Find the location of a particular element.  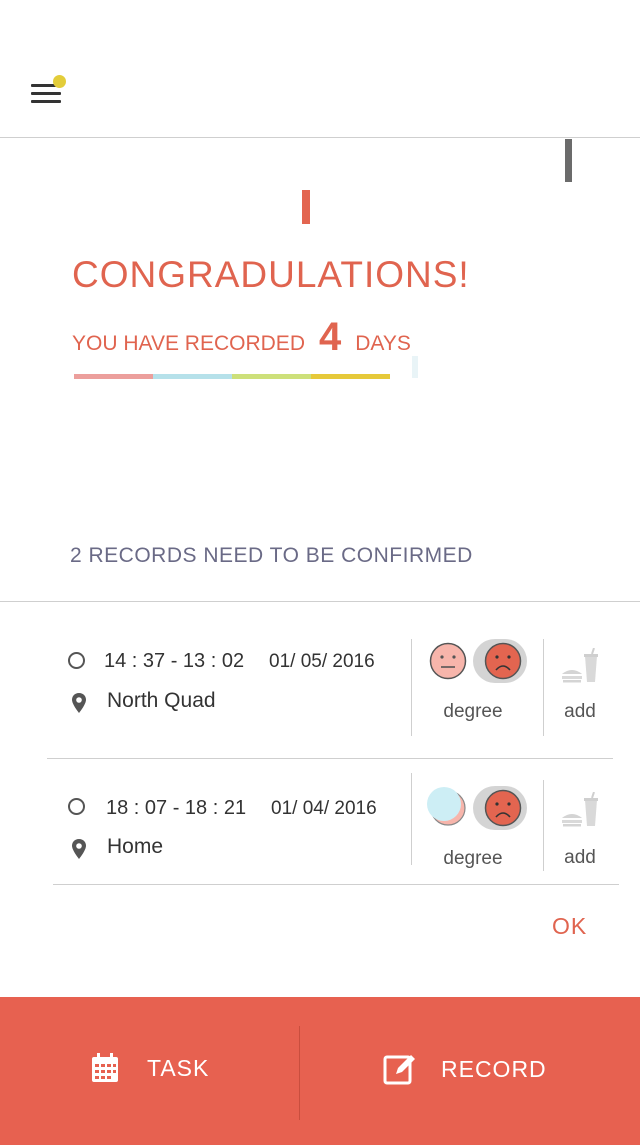

record-location: North Quad is located at coordinates (161, 700).